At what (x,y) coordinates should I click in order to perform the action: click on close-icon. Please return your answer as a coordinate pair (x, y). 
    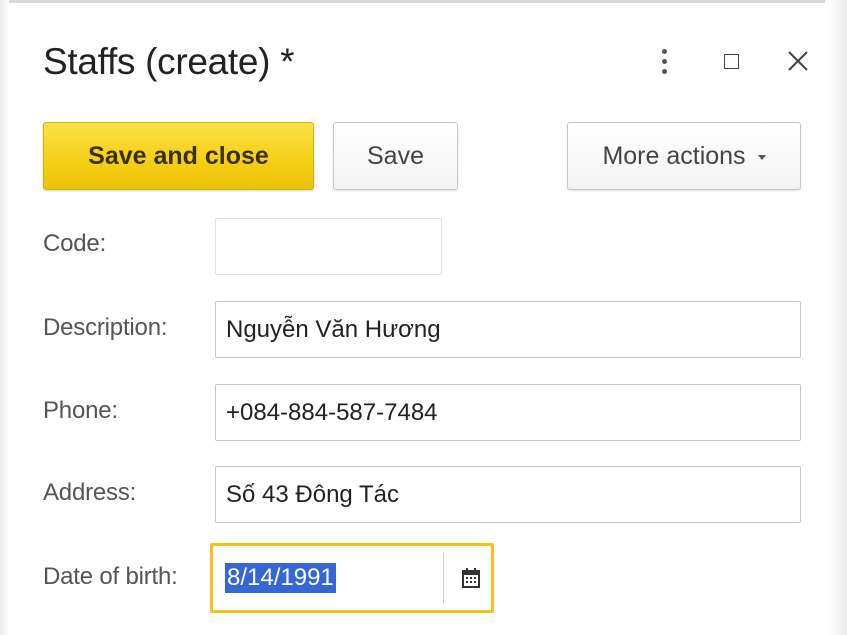
    Looking at the image, I should click on (798, 61).